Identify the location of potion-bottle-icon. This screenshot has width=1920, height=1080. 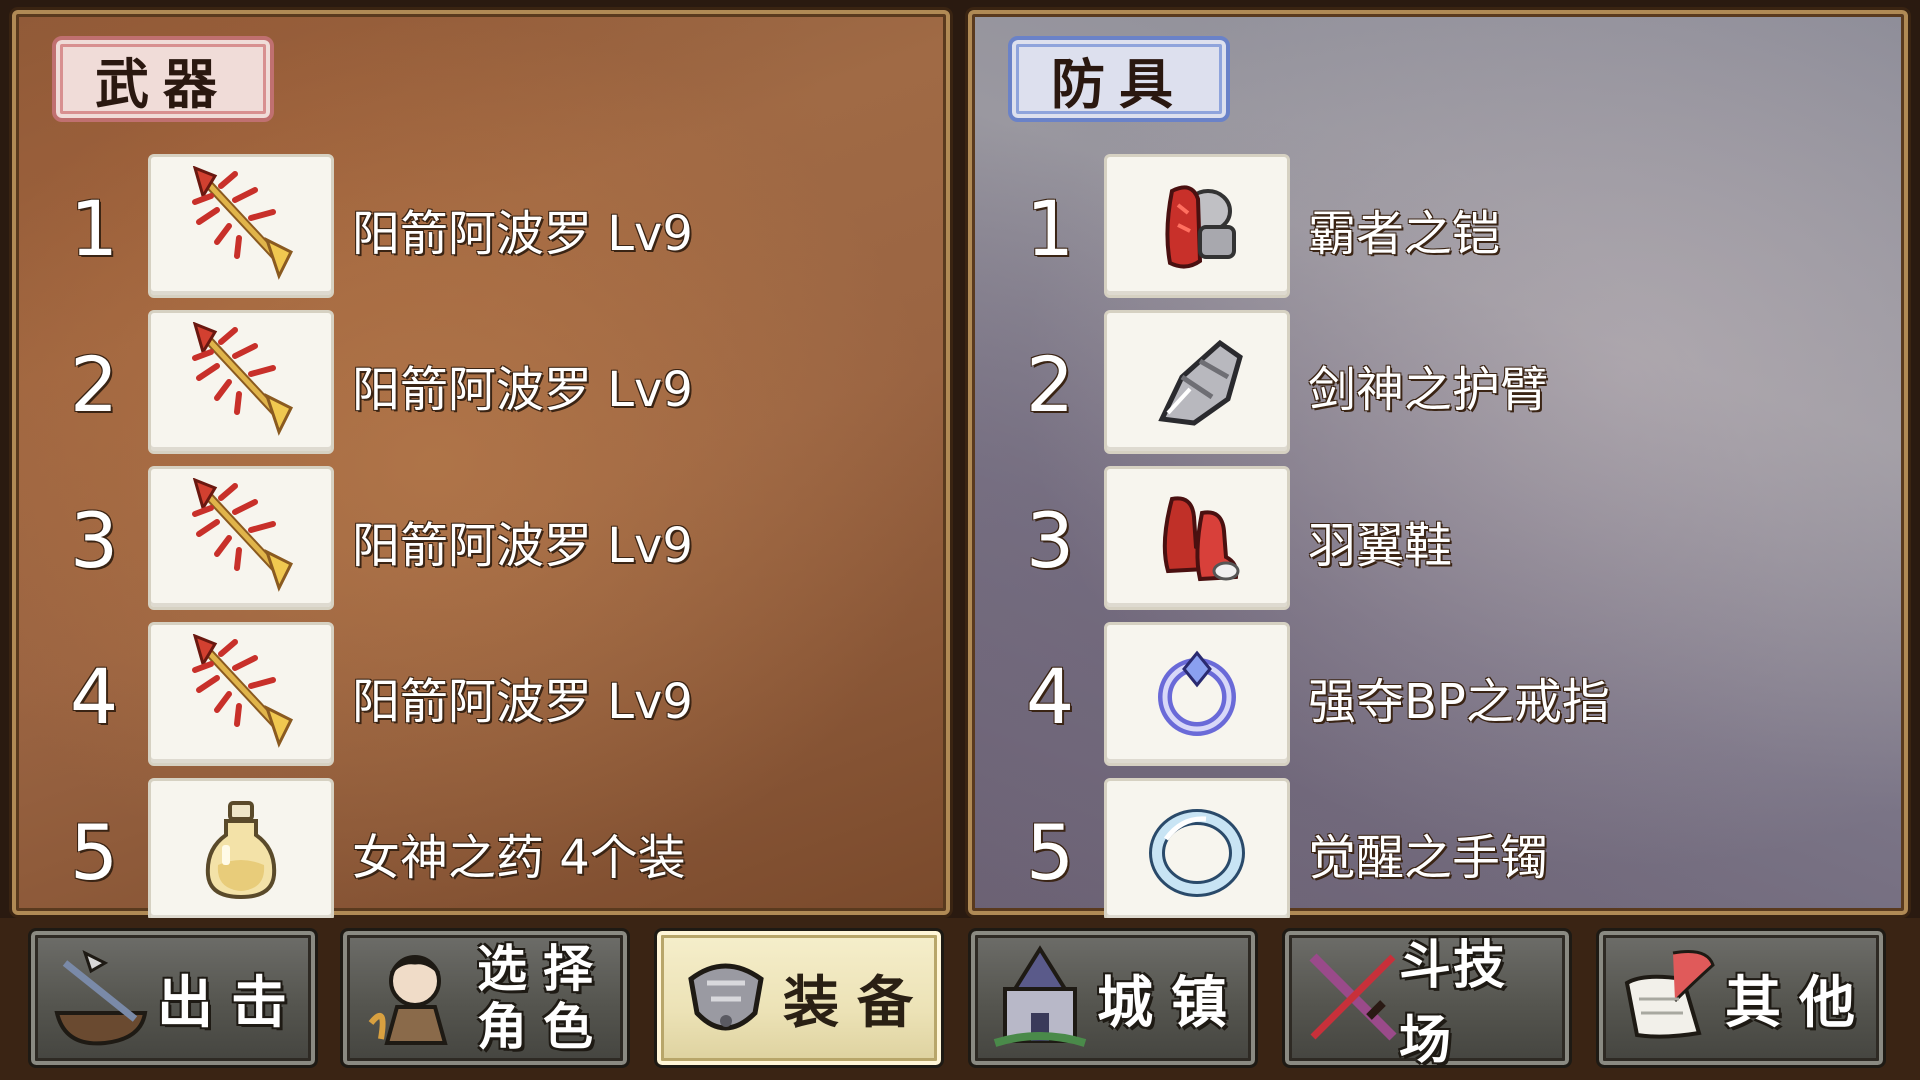
(241, 850).